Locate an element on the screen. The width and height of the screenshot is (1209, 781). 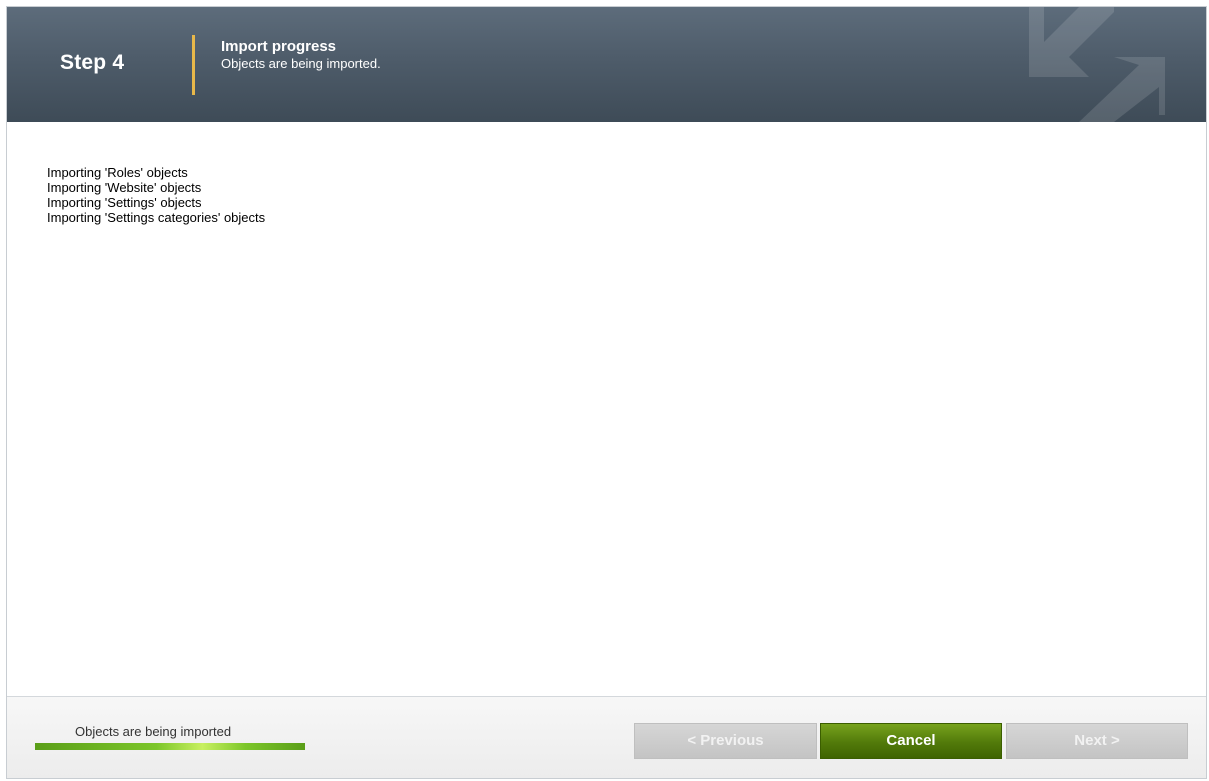
progress-bar is located at coordinates (170, 746).